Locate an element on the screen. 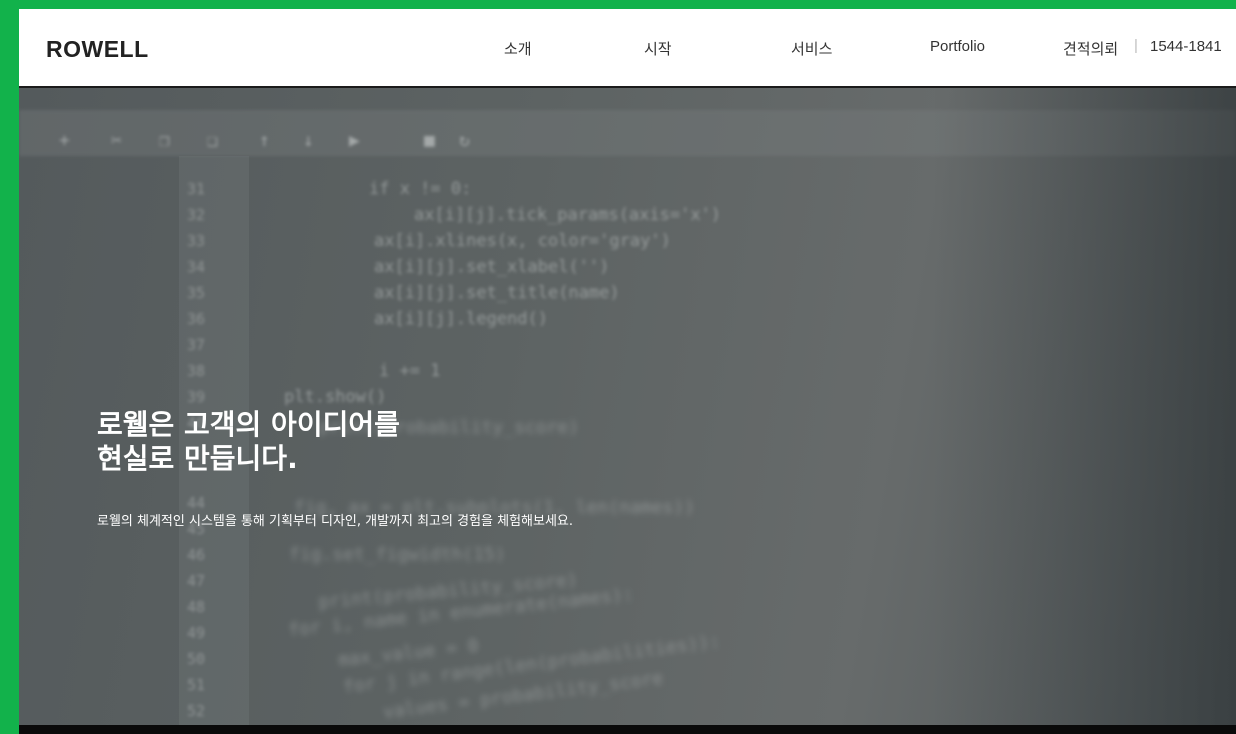 Image resolution: width=1236 pixels, height=734 pixels. nav-item-start: 시작 is located at coordinates (658, 48).